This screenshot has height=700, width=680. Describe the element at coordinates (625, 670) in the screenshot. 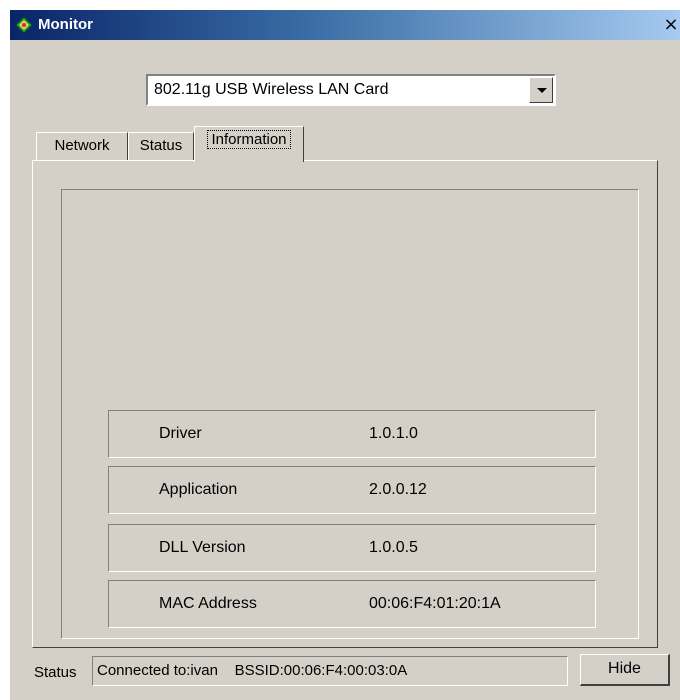

I see `hide-button: Hide` at that location.